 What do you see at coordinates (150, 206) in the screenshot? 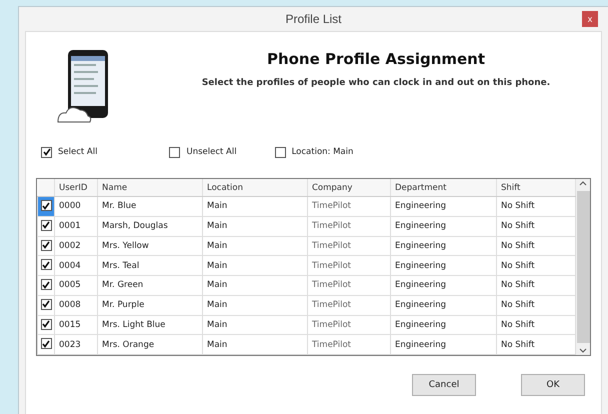
I see `table-cell: Mr. Blue` at bounding box center [150, 206].